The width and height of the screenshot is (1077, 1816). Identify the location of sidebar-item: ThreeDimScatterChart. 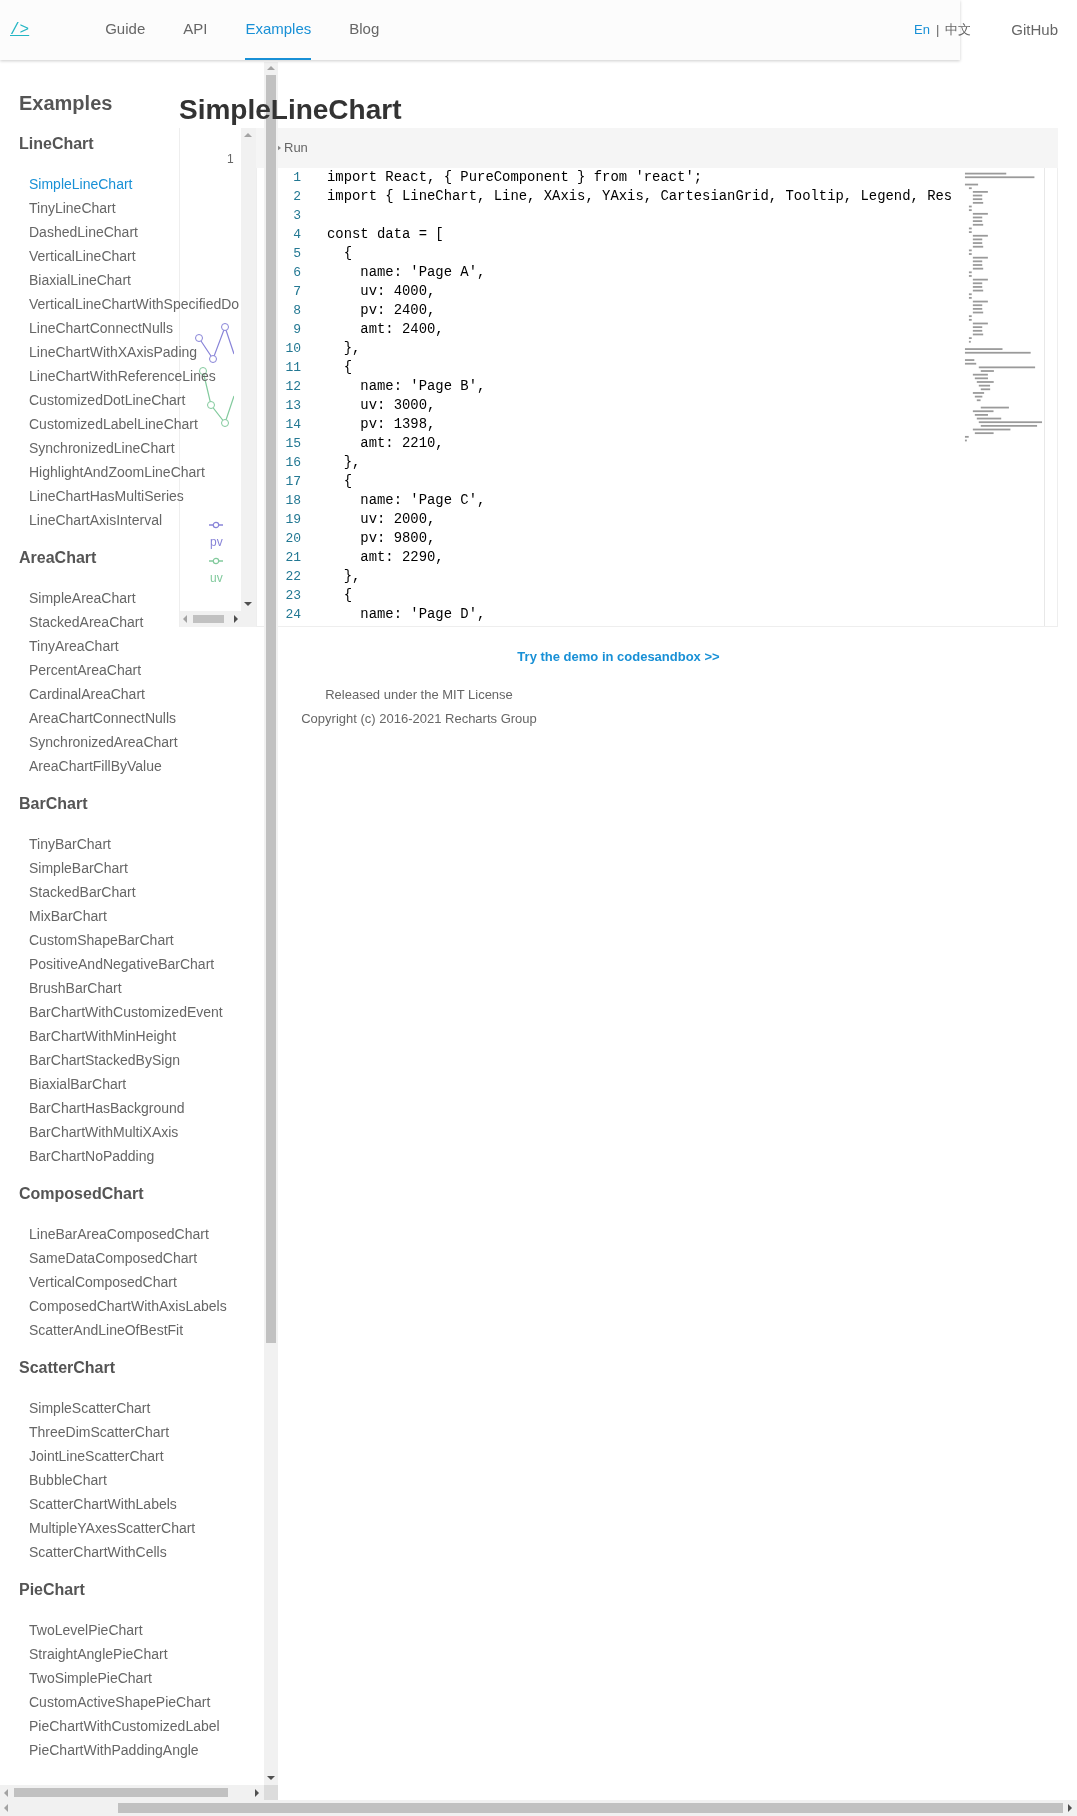
(85, 1432).